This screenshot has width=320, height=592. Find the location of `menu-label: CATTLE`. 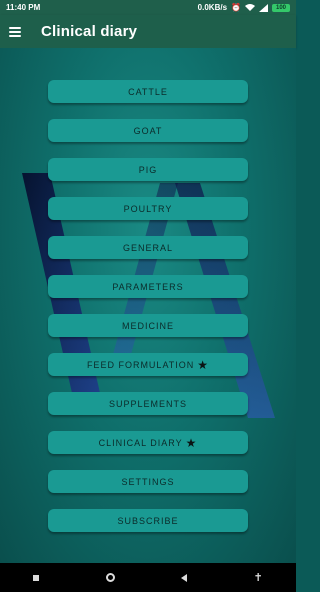

menu-label: CATTLE is located at coordinates (148, 91).